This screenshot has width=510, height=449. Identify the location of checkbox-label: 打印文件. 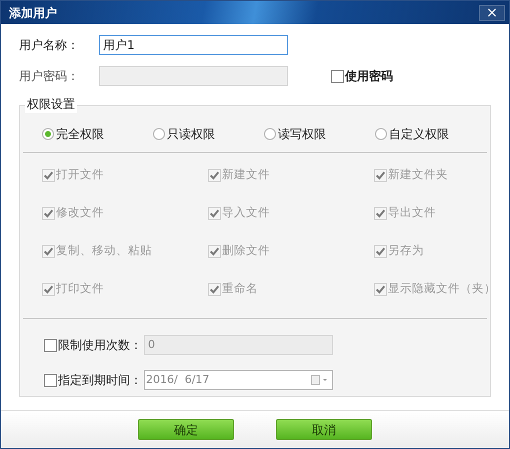
(80, 289).